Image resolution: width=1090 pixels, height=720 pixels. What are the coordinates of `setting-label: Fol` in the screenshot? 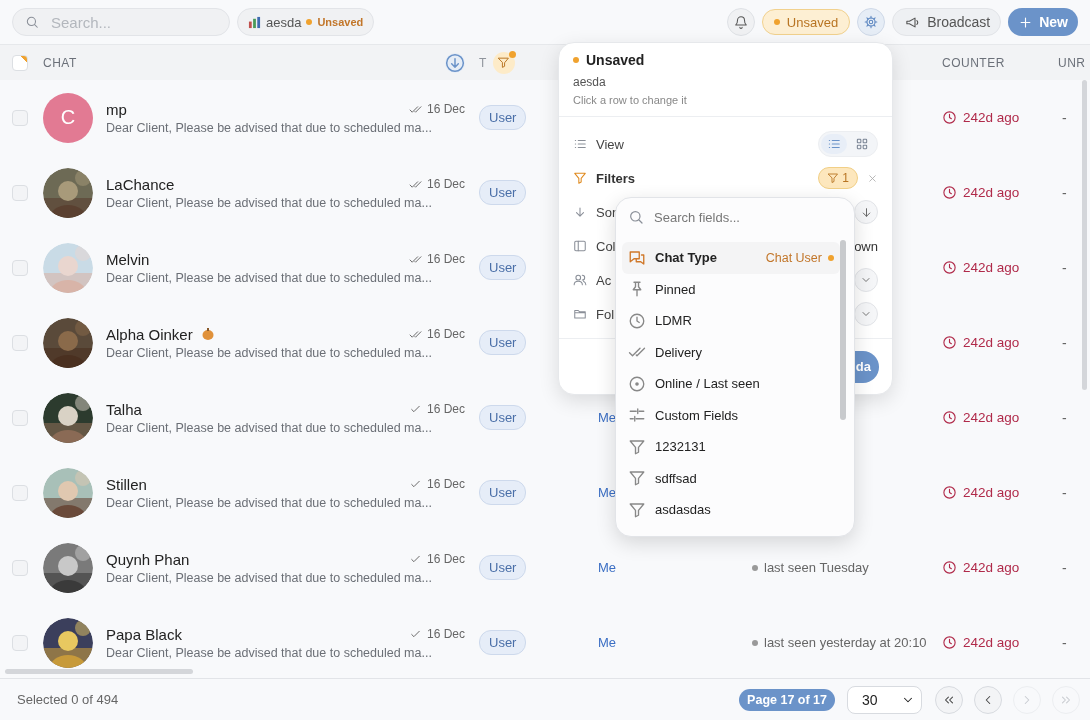 It's located at (605, 314).